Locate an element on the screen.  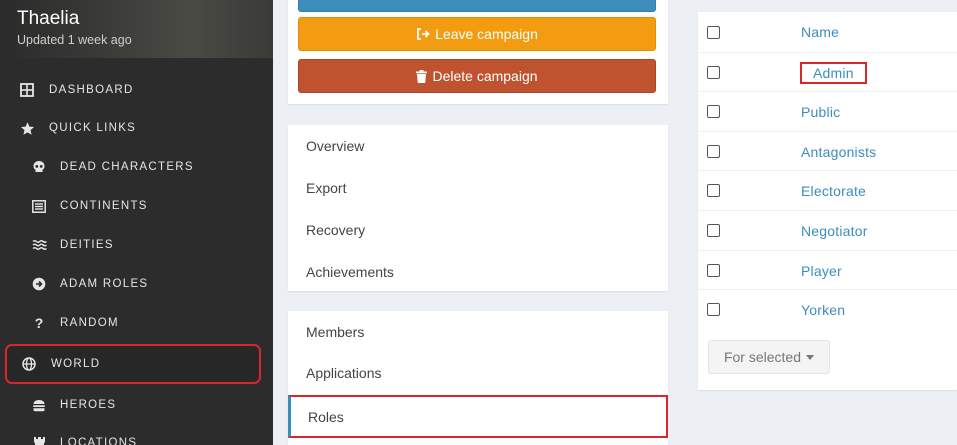
leave-campaign-button: Leave campaign is located at coordinates (477, 34).